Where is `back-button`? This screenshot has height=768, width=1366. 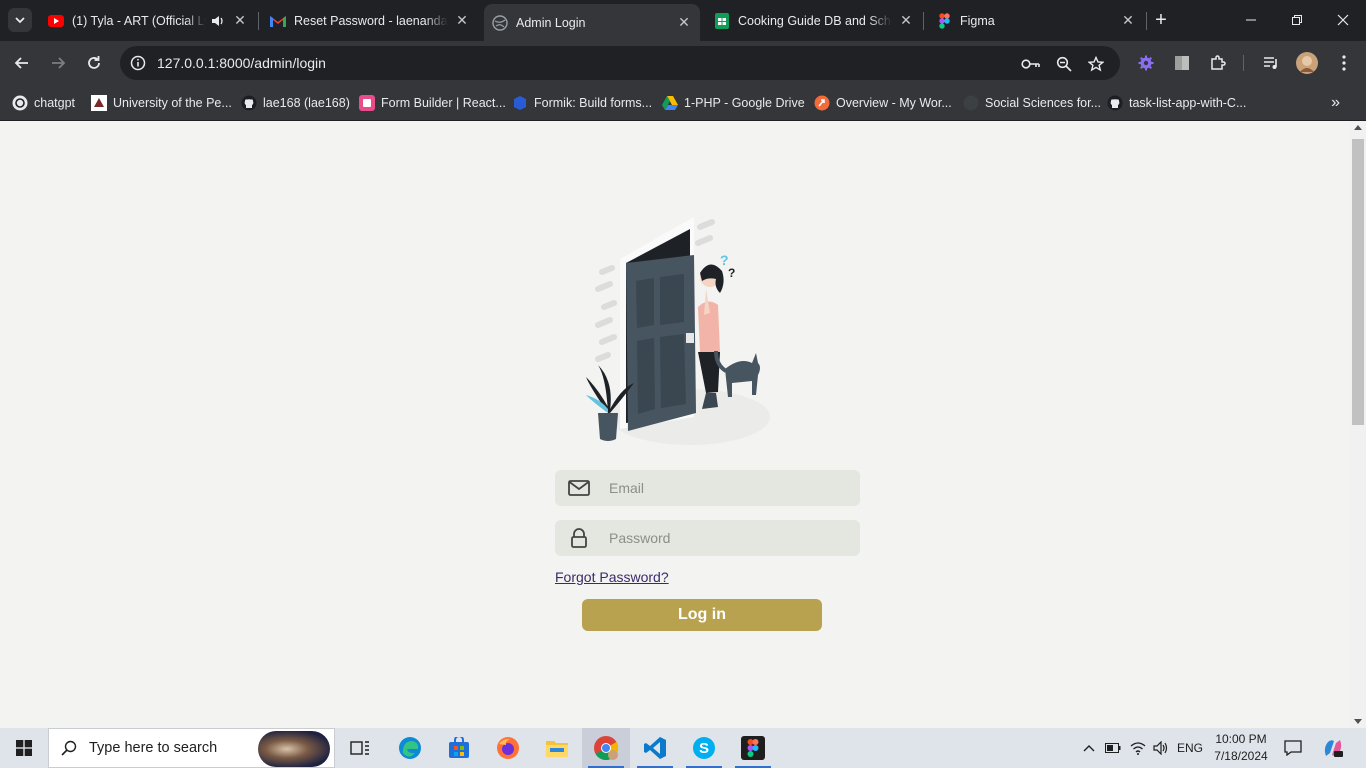
back-button is located at coordinates (22, 63).